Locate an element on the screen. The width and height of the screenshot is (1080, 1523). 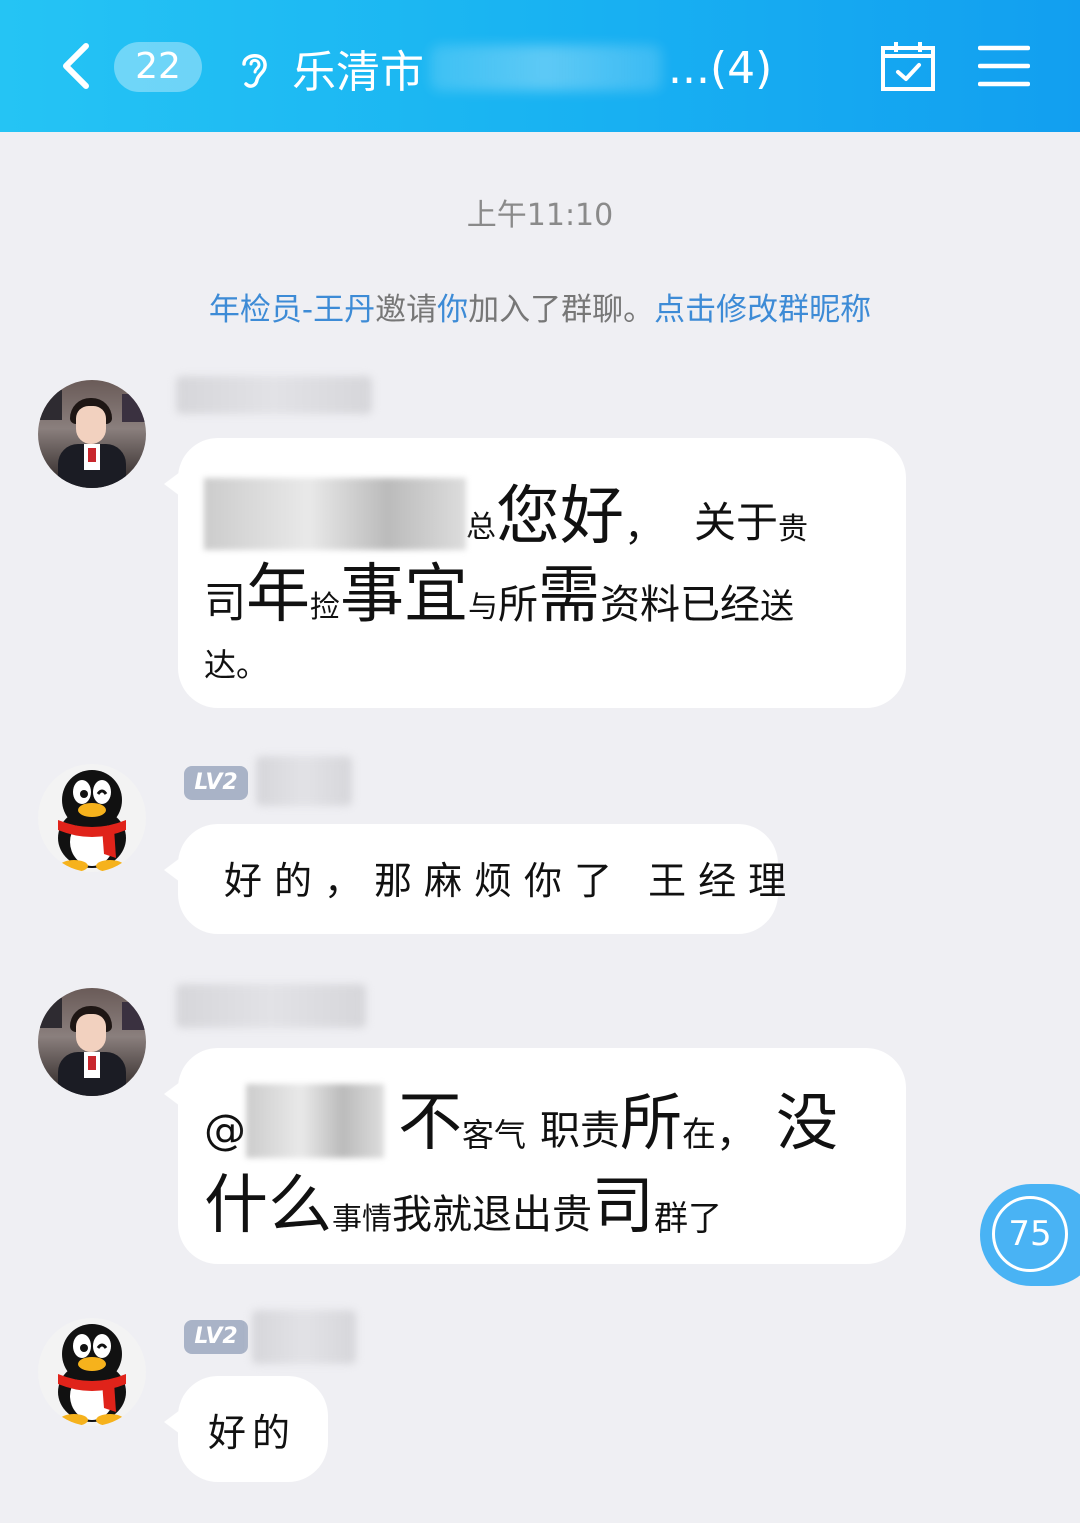
system-message: 年检员-王丹邀请你加入了群聊。点击修改群昵称 is located at coordinates (540, 306).